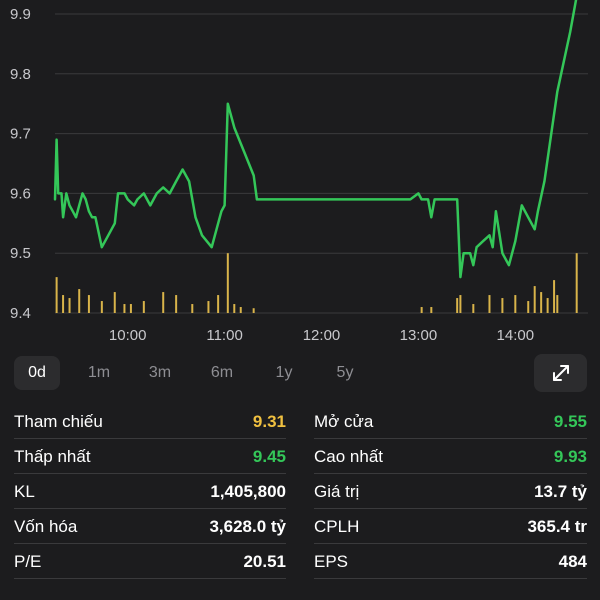 The height and width of the screenshot is (600, 600). I want to click on x-tick-label: 10:00, so click(128, 335).